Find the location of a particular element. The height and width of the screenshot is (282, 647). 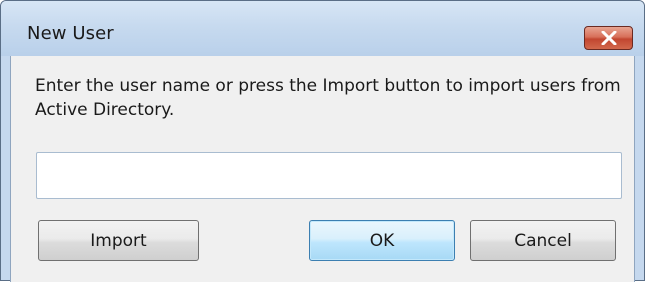

cancel-button: Cancel is located at coordinates (543, 240).